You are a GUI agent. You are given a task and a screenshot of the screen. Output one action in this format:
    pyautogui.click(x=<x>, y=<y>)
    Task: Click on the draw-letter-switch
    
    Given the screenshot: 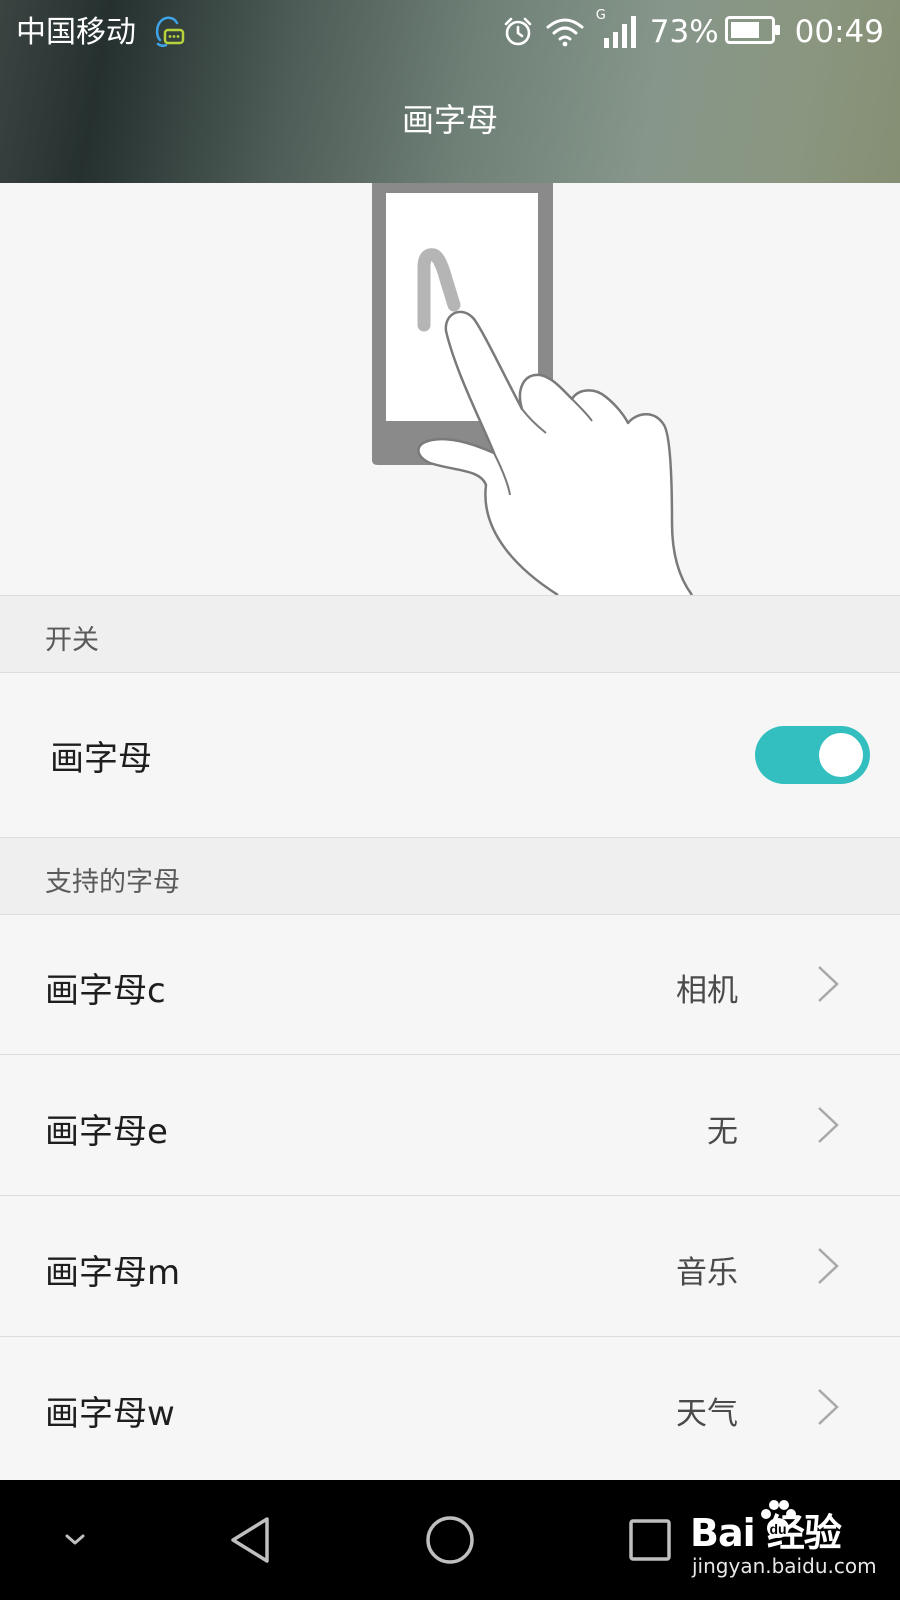 What is the action you would take?
    pyautogui.click(x=812, y=755)
    